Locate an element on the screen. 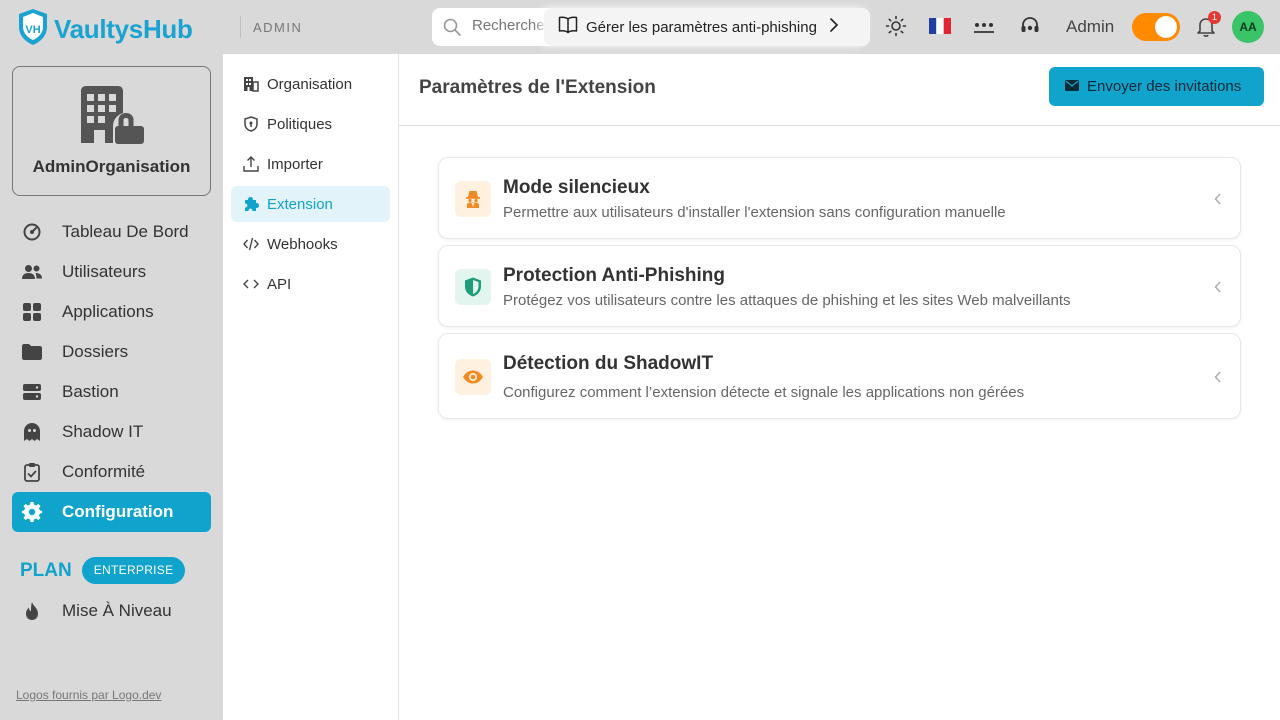  toggle-knob is located at coordinates (1166, 27).